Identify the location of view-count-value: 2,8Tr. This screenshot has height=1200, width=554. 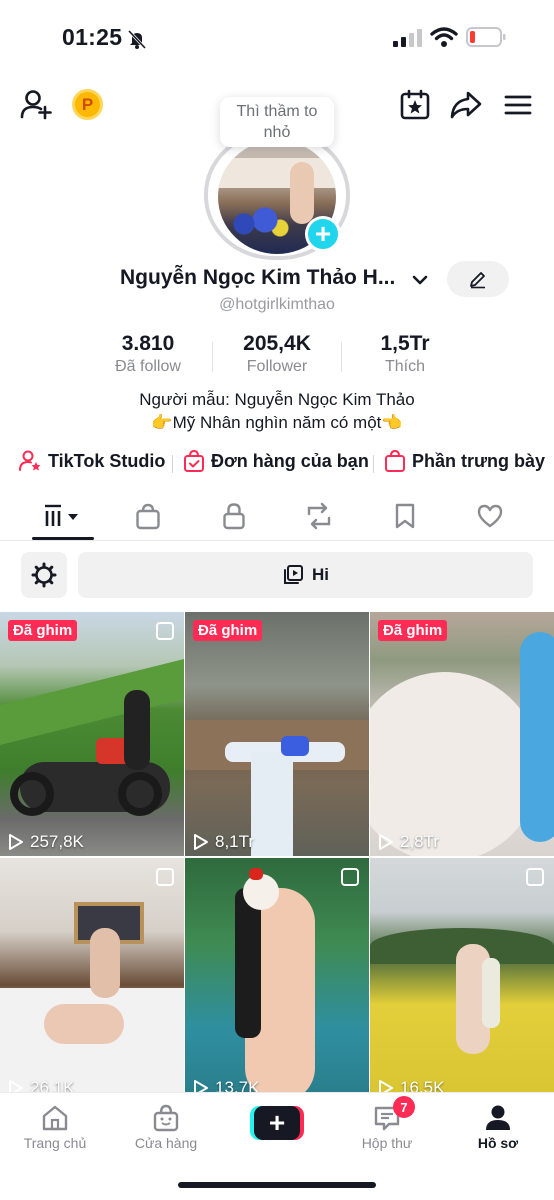
(420, 841).